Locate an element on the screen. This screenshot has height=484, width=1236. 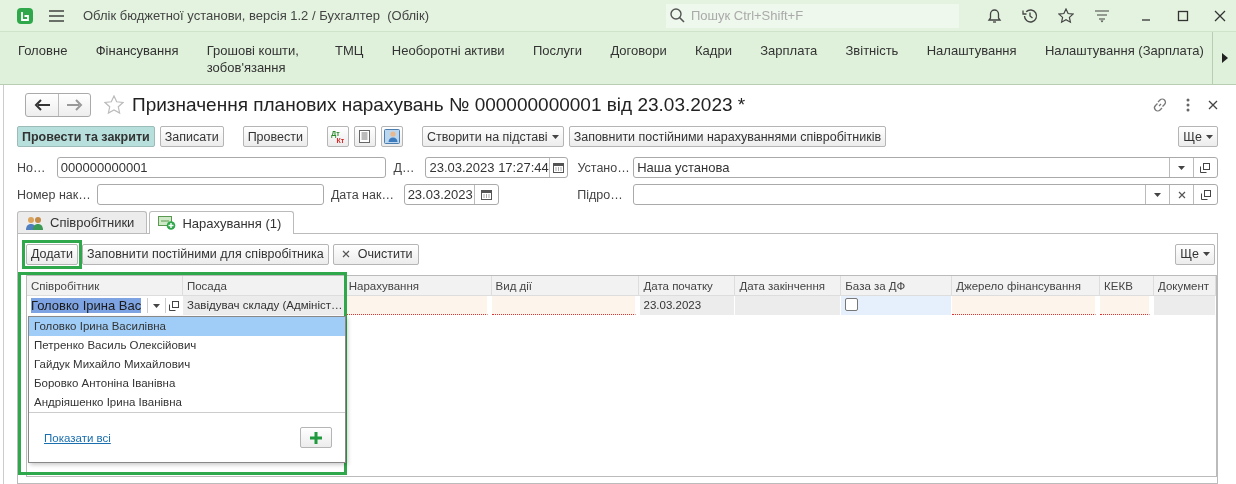
section-link: Необоротні активи is located at coordinates (448, 63).